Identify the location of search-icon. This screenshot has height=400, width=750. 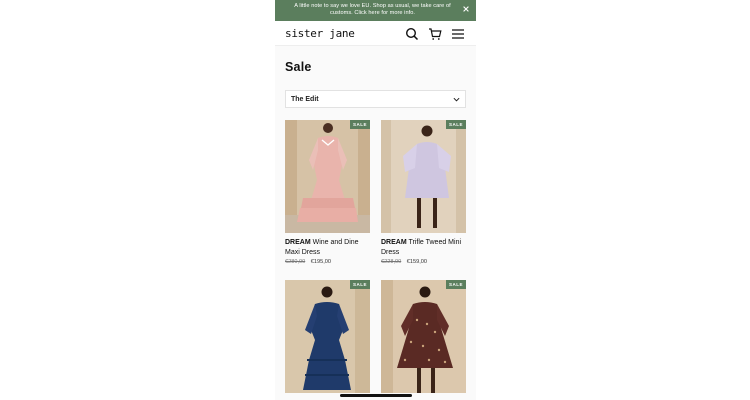
(412, 34).